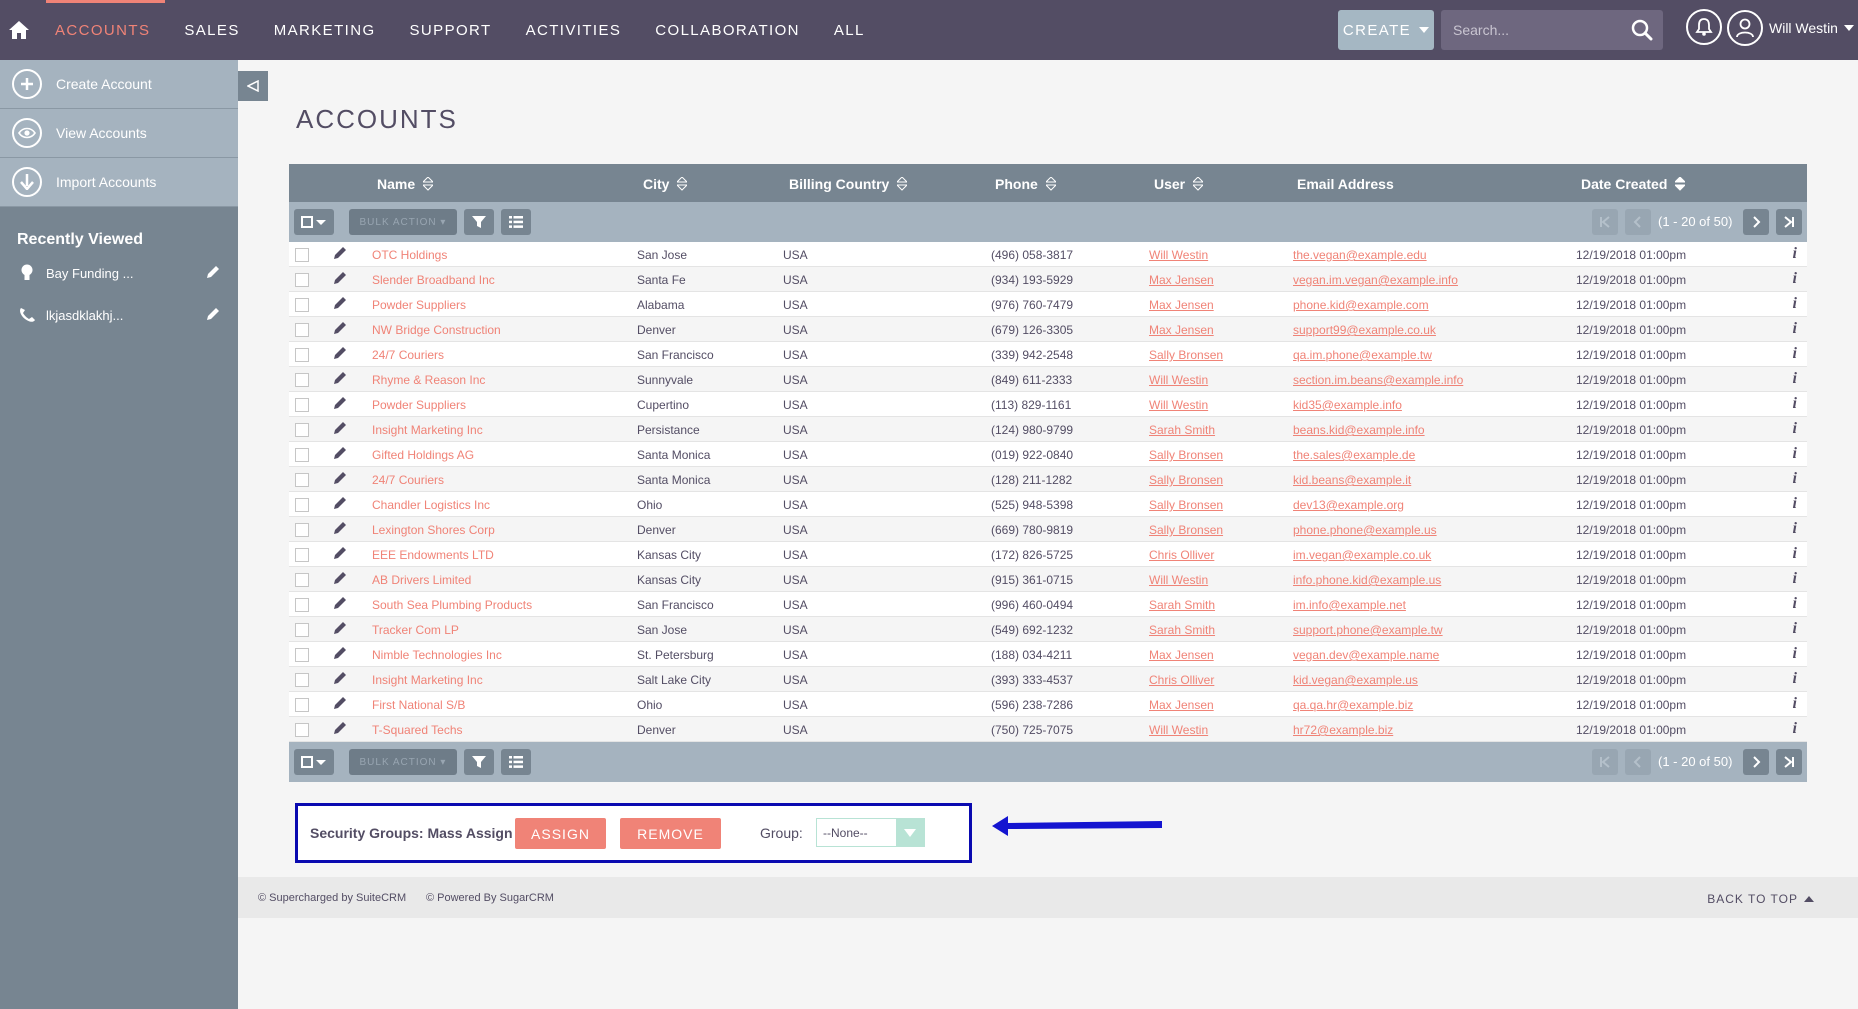 The width and height of the screenshot is (1858, 1009). What do you see at coordinates (1790, 28) in the screenshot?
I see `user-menu: Will Westin` at bounding box center [1790, 28].